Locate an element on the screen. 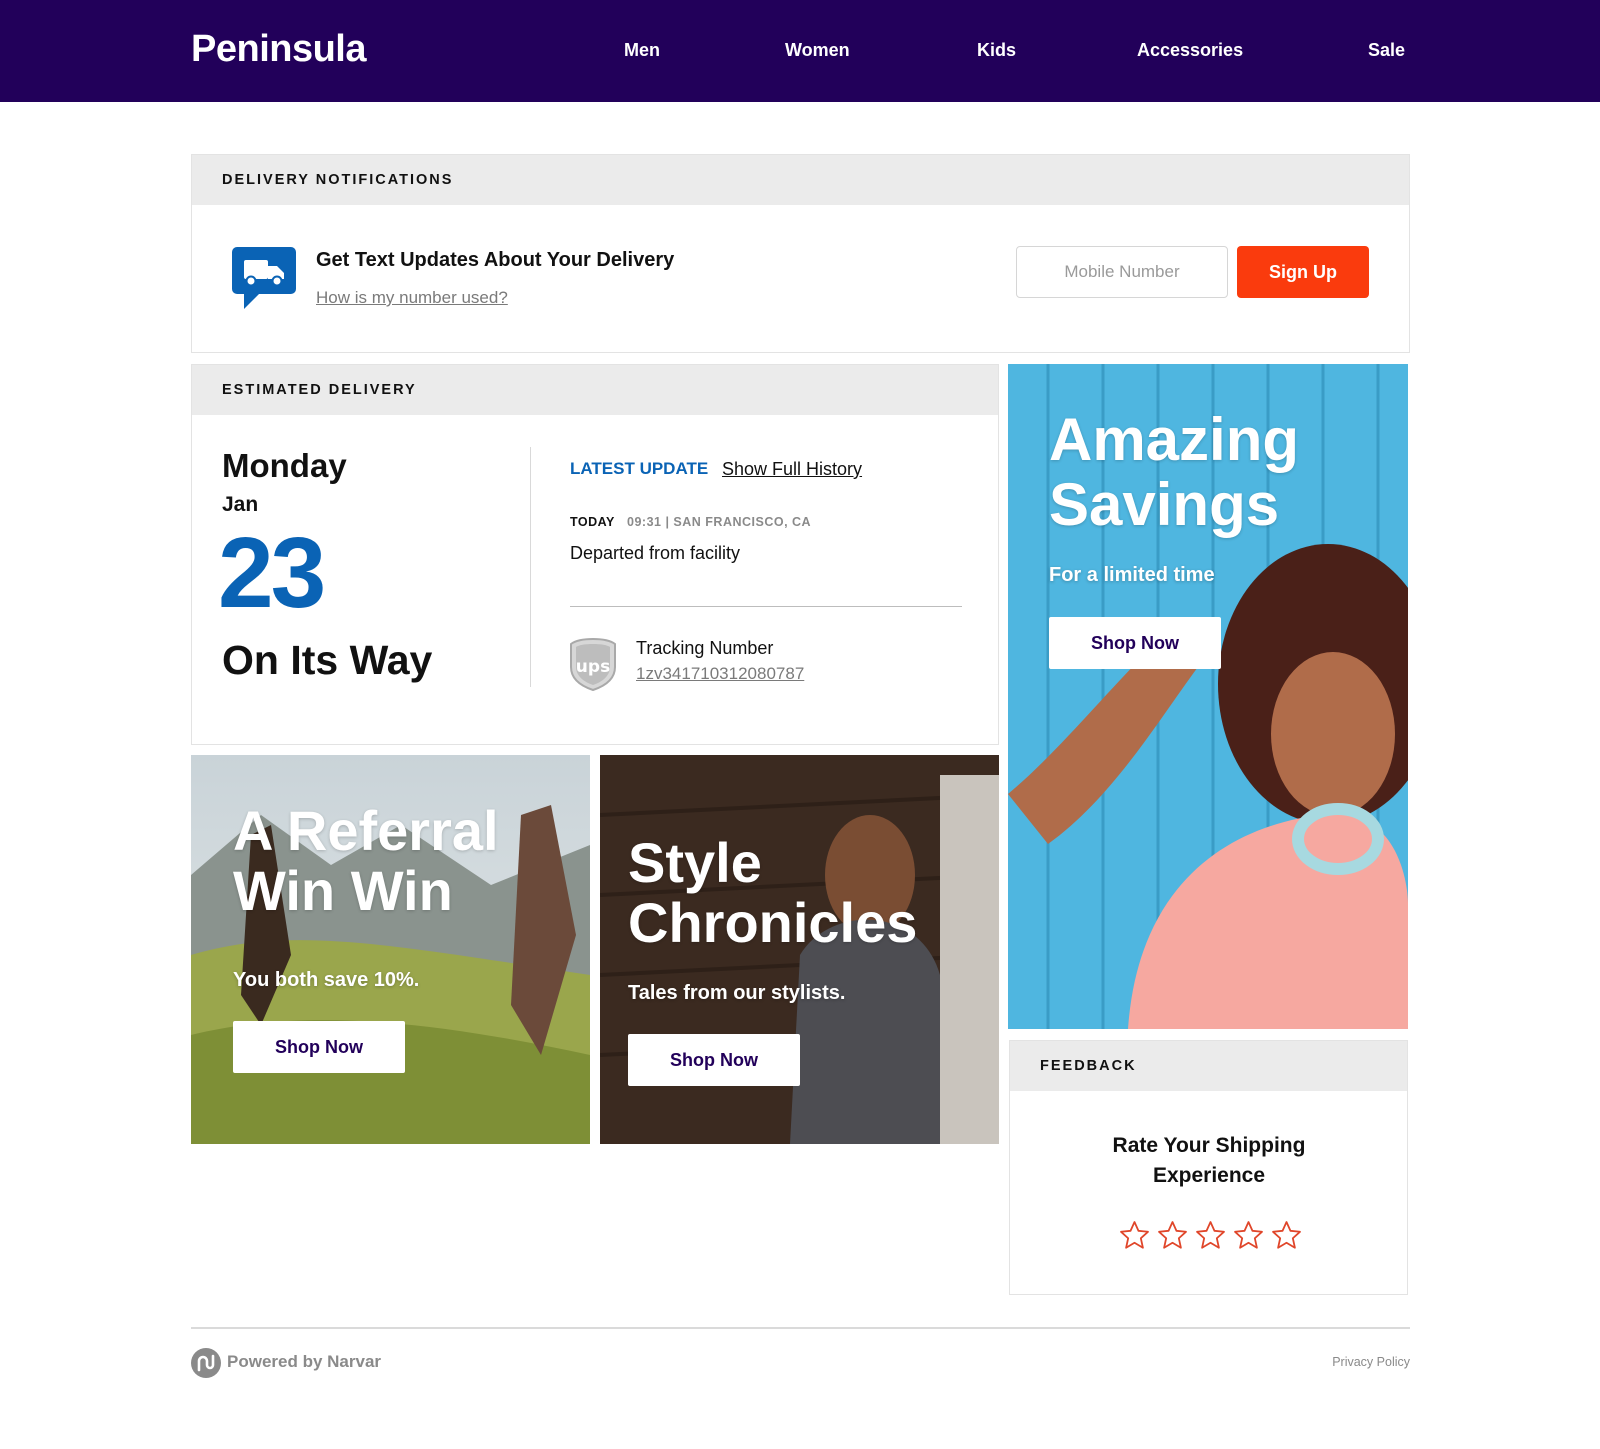  latest-update-label: LATEST UPDATE is located at coordinates (639, 468).